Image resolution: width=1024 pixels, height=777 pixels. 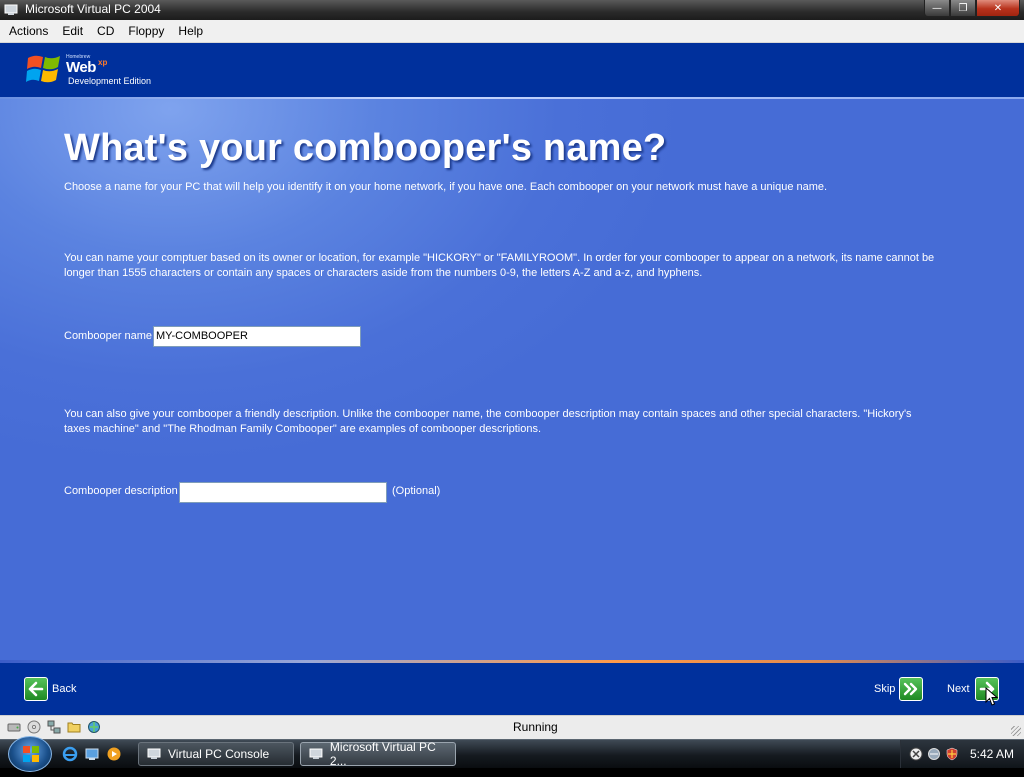 What do you see at coordinates (34, 727) in the screenshot?
I see `cd-icon` at bounding box center [34, 727].